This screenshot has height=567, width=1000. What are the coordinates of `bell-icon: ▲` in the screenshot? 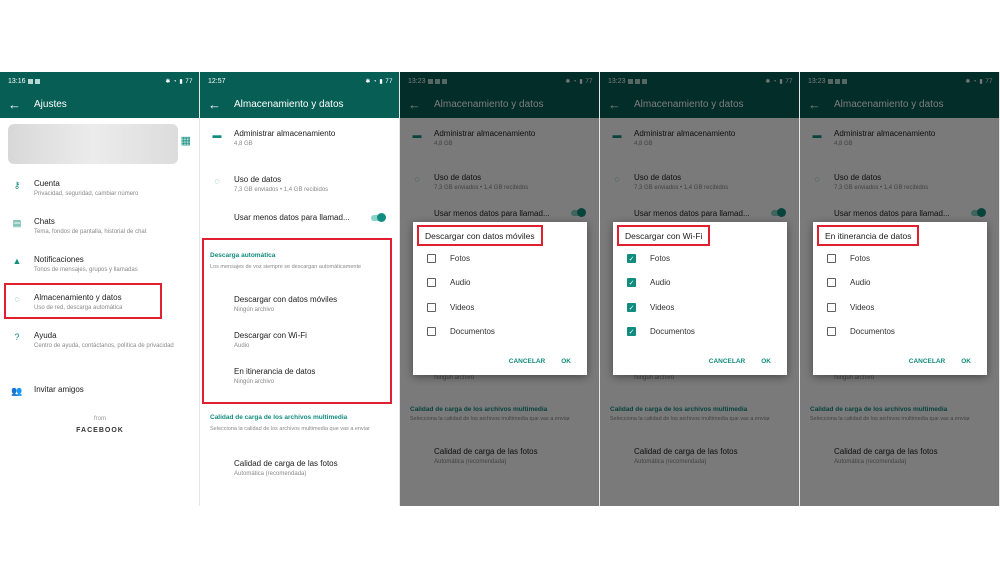 It's located at (17, 261).